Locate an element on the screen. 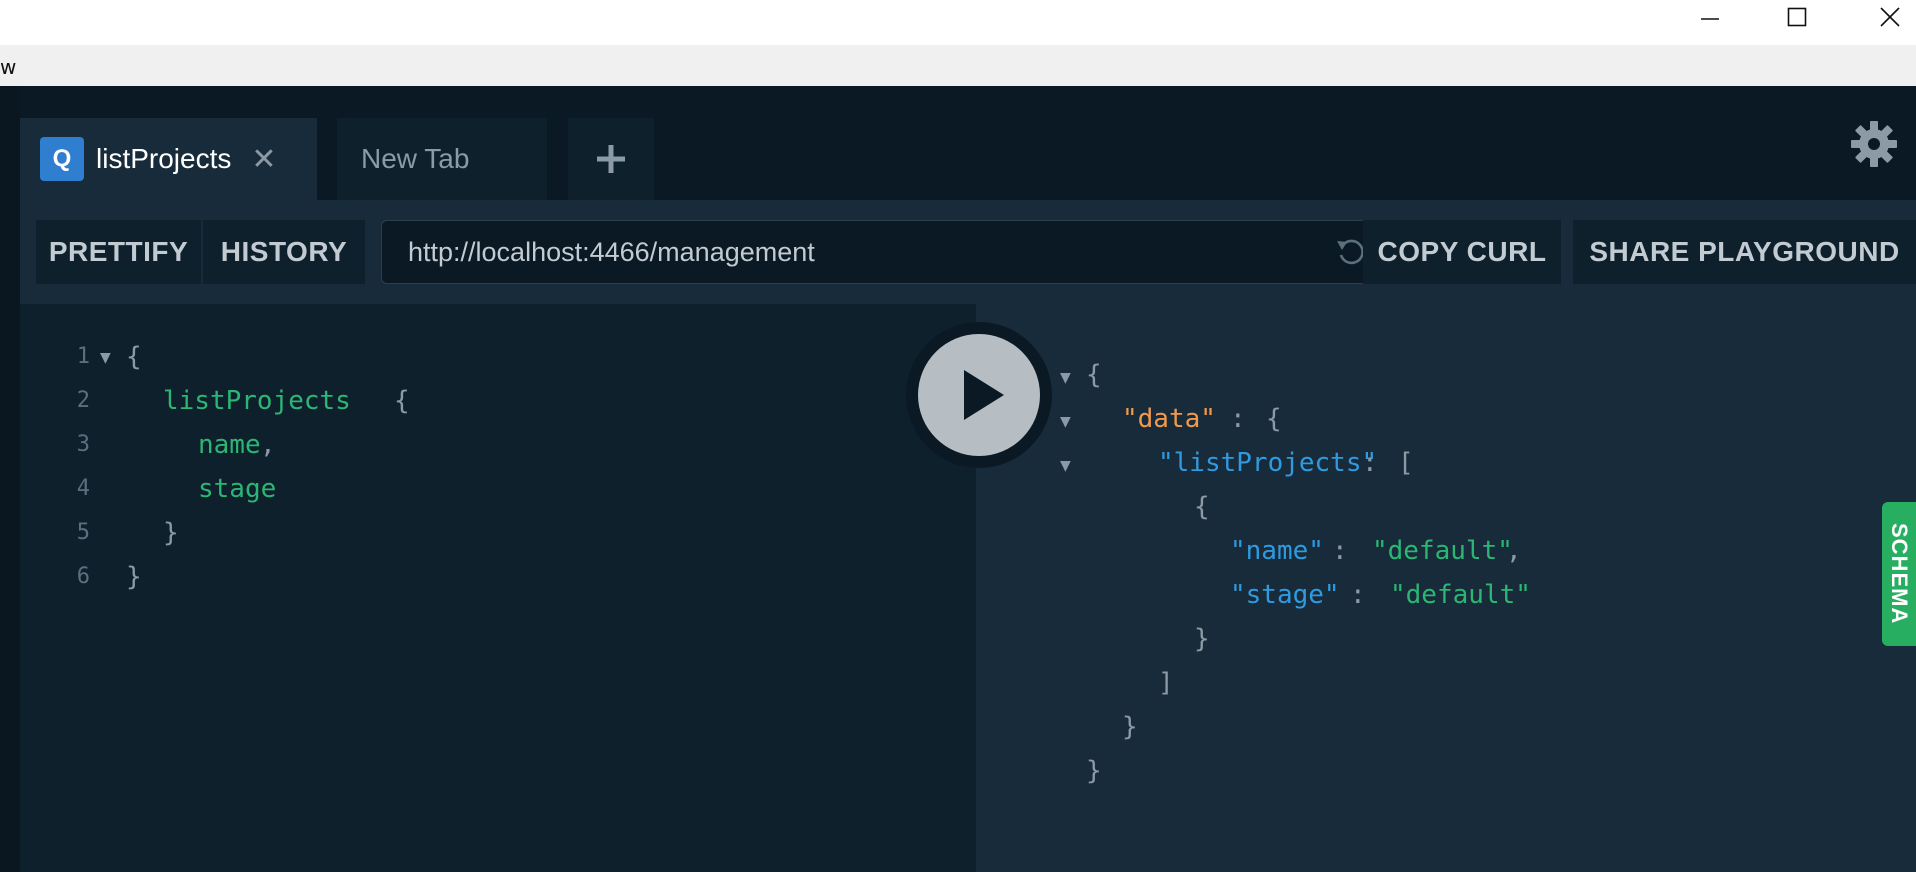 This screenshot has width=1916, height=872. json-key-stage: "stage" is located at coordinates (1285, 595).